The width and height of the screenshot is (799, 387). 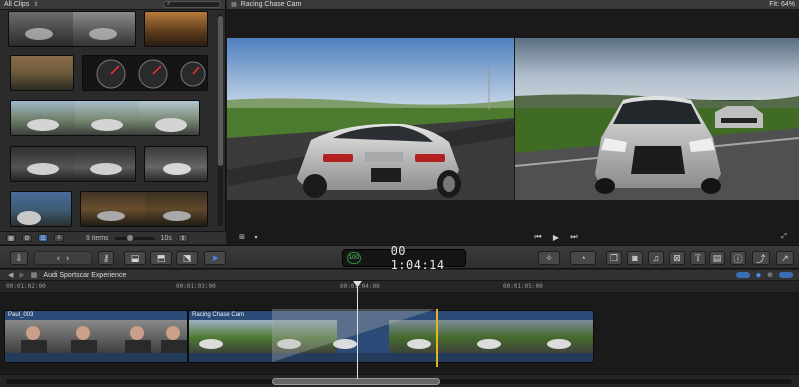 I want to click on event-toggle-button: ▦, so click(x=11, y=238).